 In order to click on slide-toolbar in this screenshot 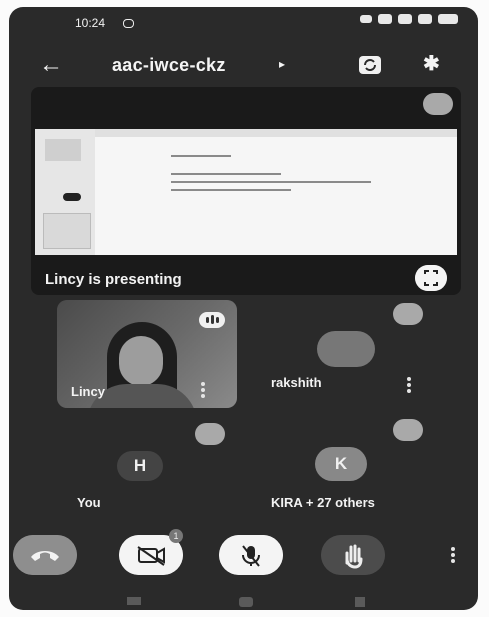, I will do `click(246, 133)`.